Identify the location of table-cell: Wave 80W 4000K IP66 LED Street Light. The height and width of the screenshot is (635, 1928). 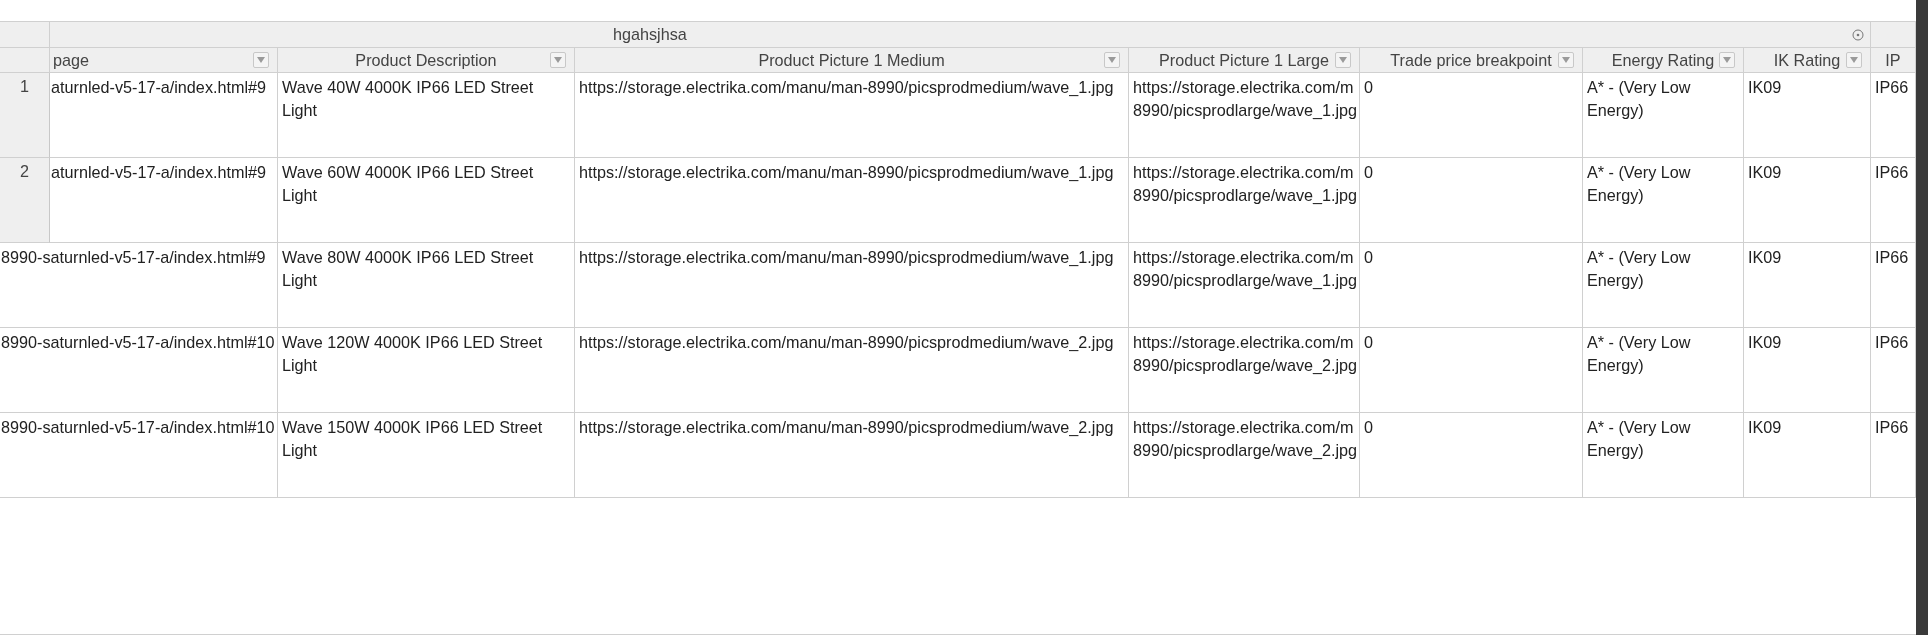
(426, 285).